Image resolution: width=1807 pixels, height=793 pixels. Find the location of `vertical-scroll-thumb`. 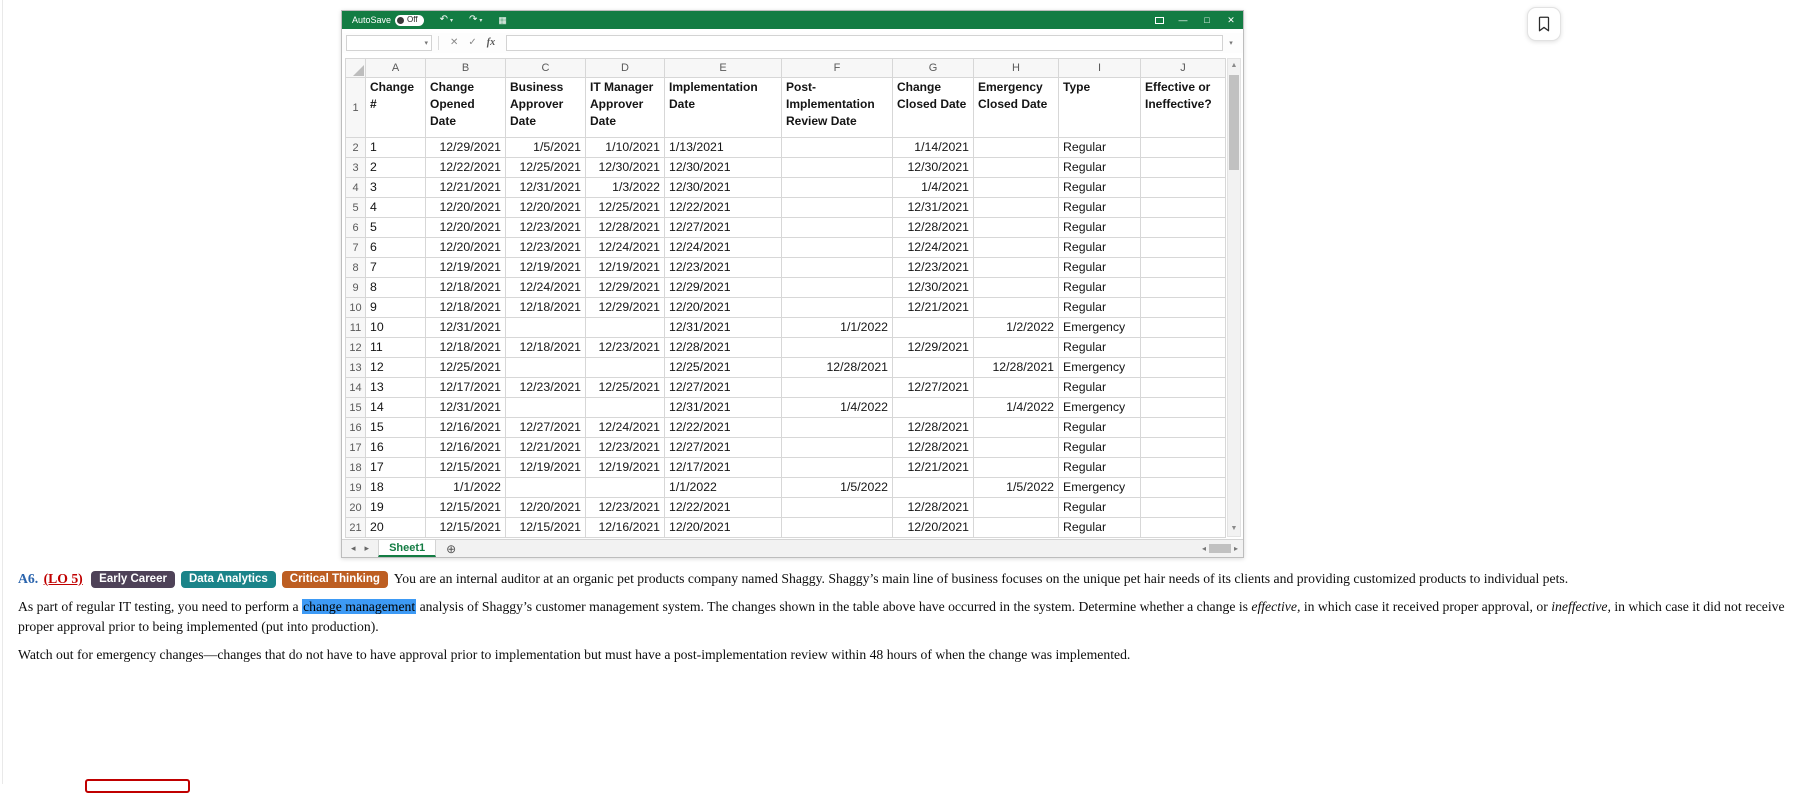

vertical-scroll-thumb is located at coordinates (1234, 122).